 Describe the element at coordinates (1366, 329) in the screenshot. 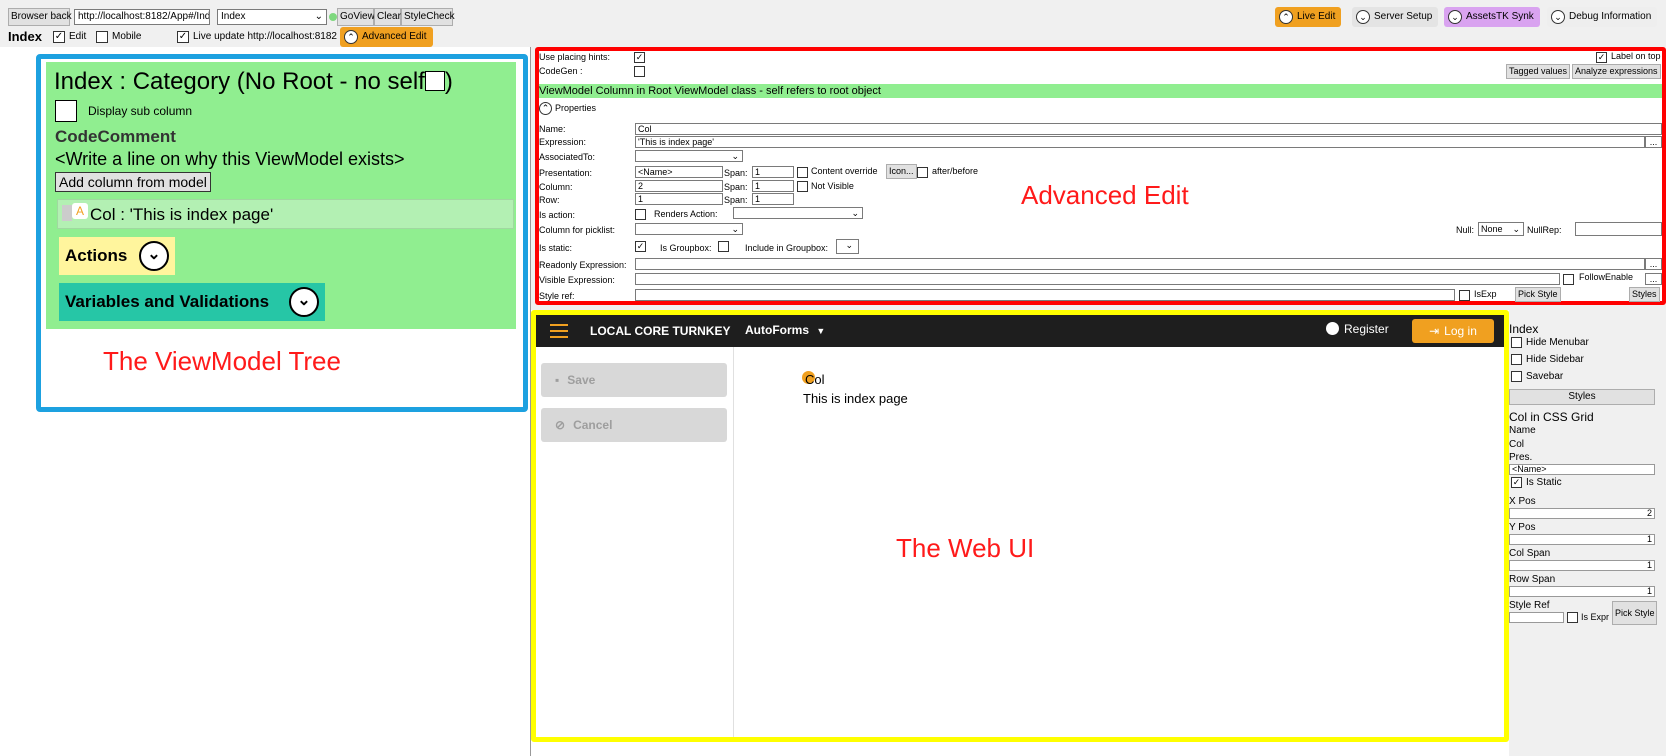

I see `register-label: Register` at that location.